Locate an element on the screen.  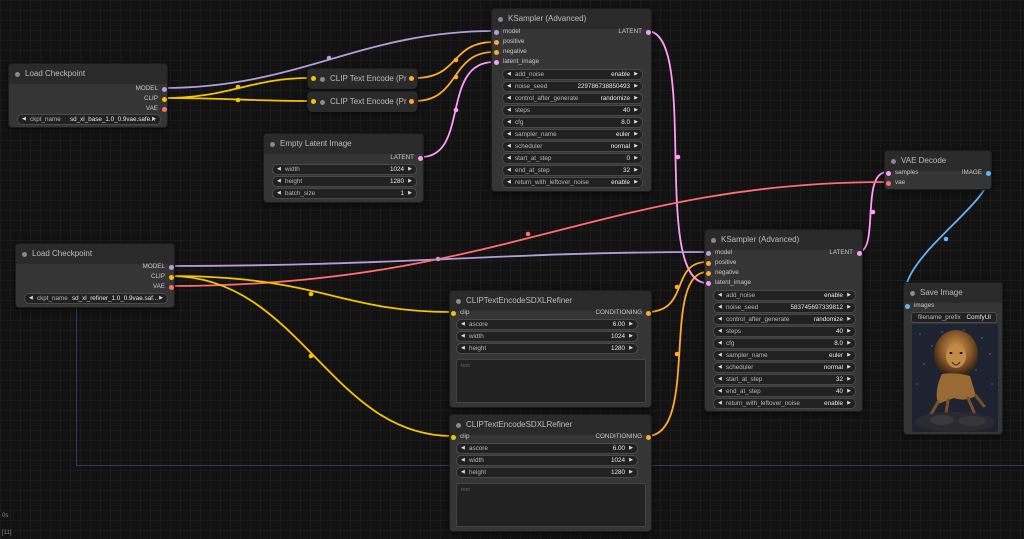
batch-size-widget: ◀ batch_size 1 ▶ is located at coordinates (344, 193).